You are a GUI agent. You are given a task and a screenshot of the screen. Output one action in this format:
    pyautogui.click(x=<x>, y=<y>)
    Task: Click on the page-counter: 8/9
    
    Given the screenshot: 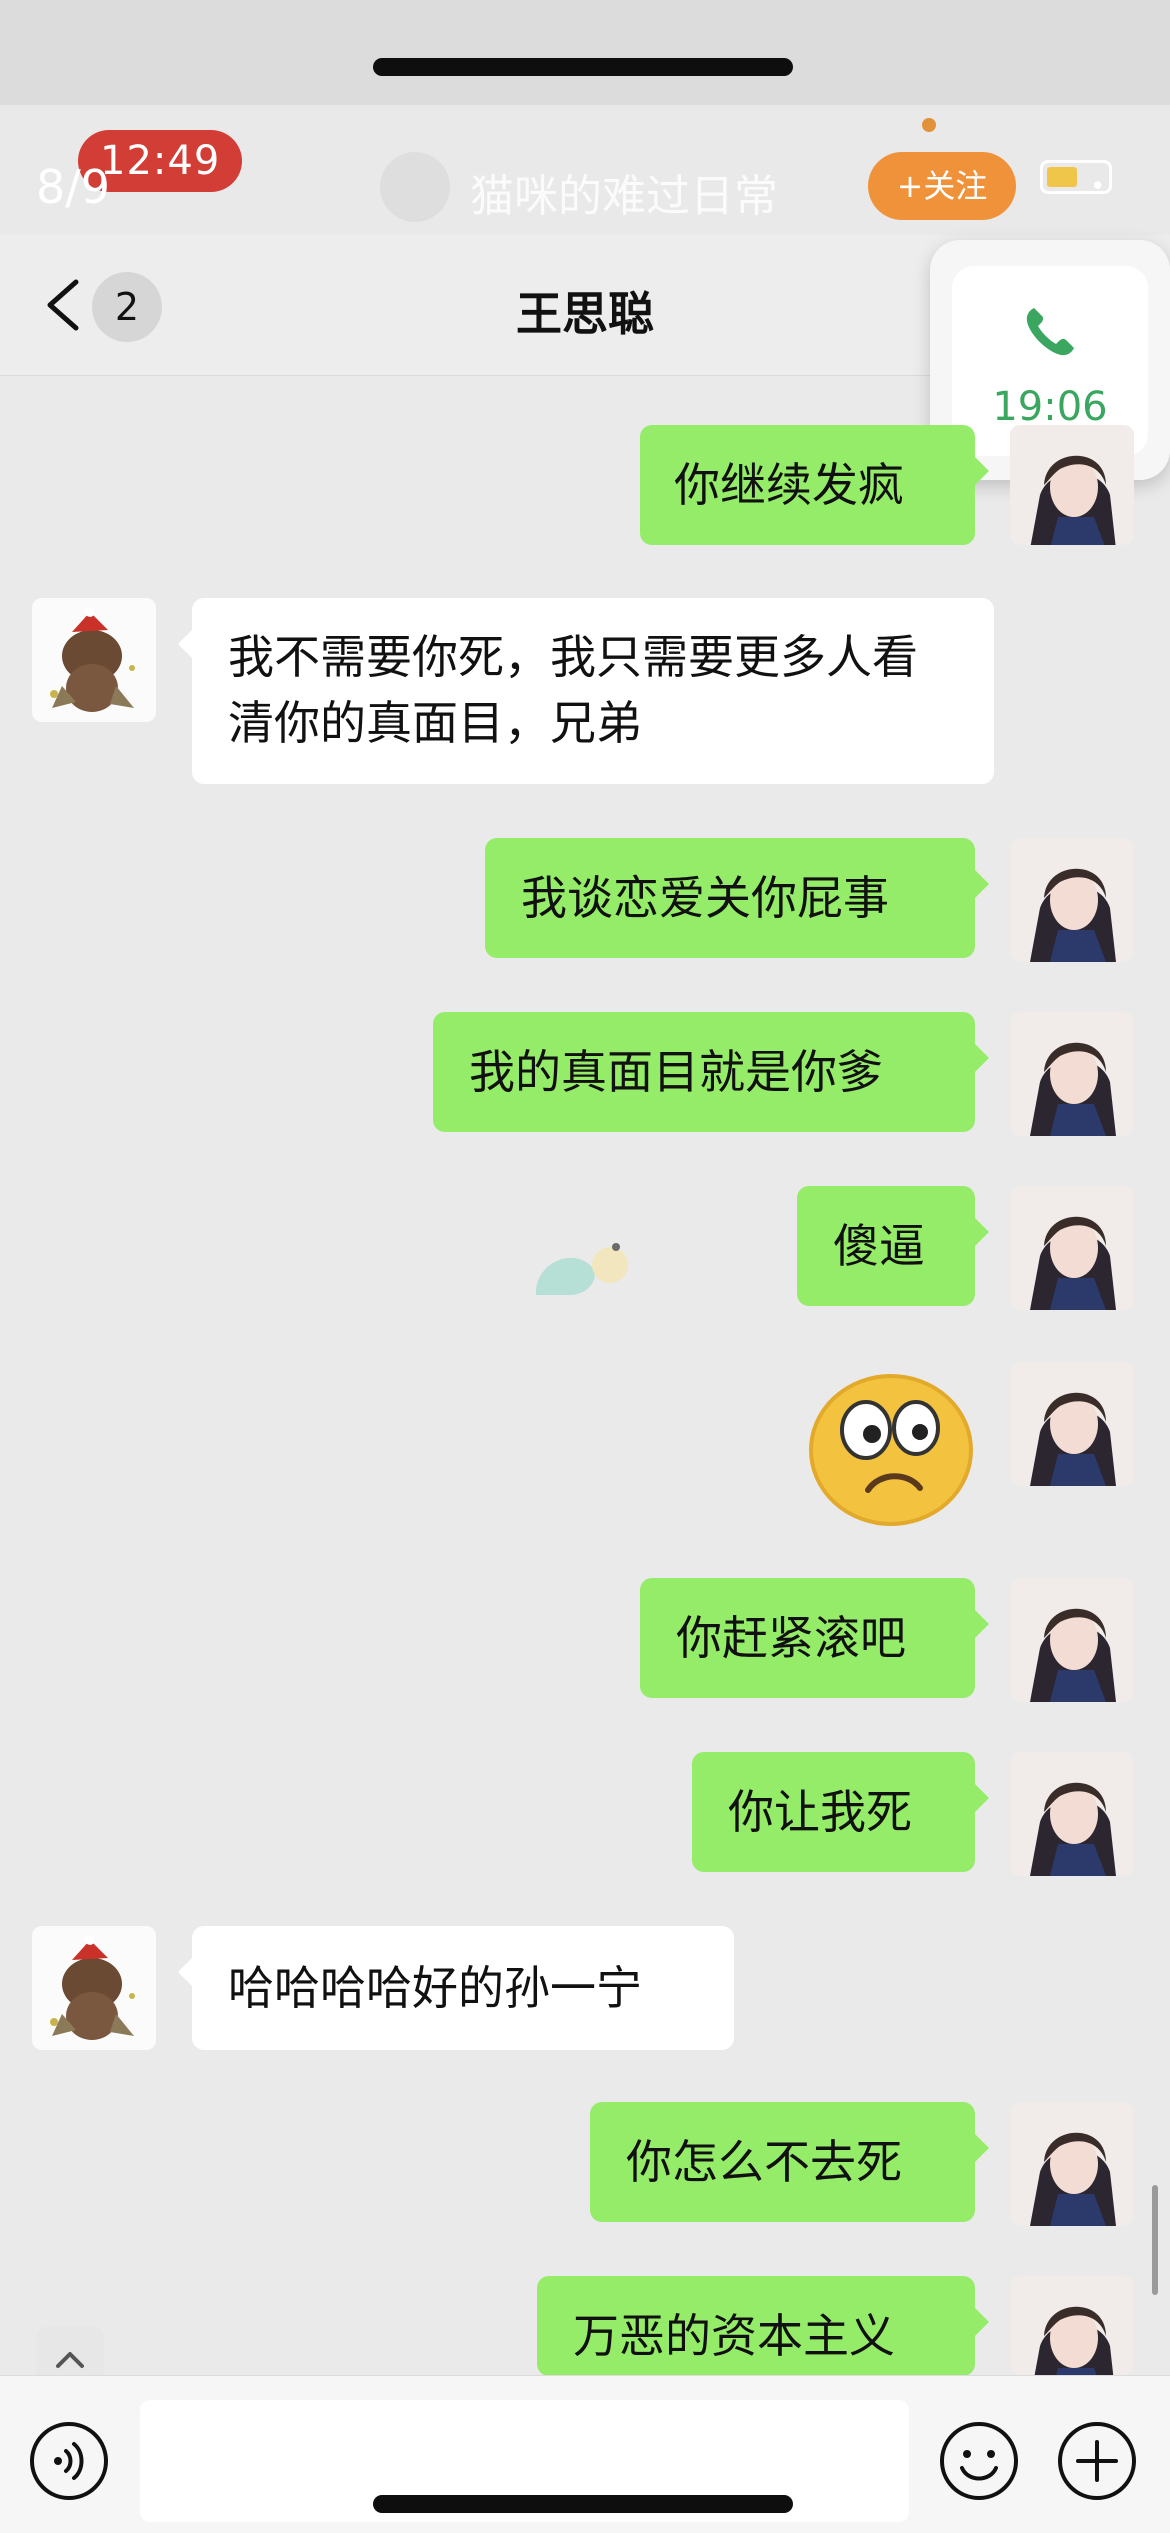 What is the action you would take?
    pyautogui.click(x=73, y=187)
    